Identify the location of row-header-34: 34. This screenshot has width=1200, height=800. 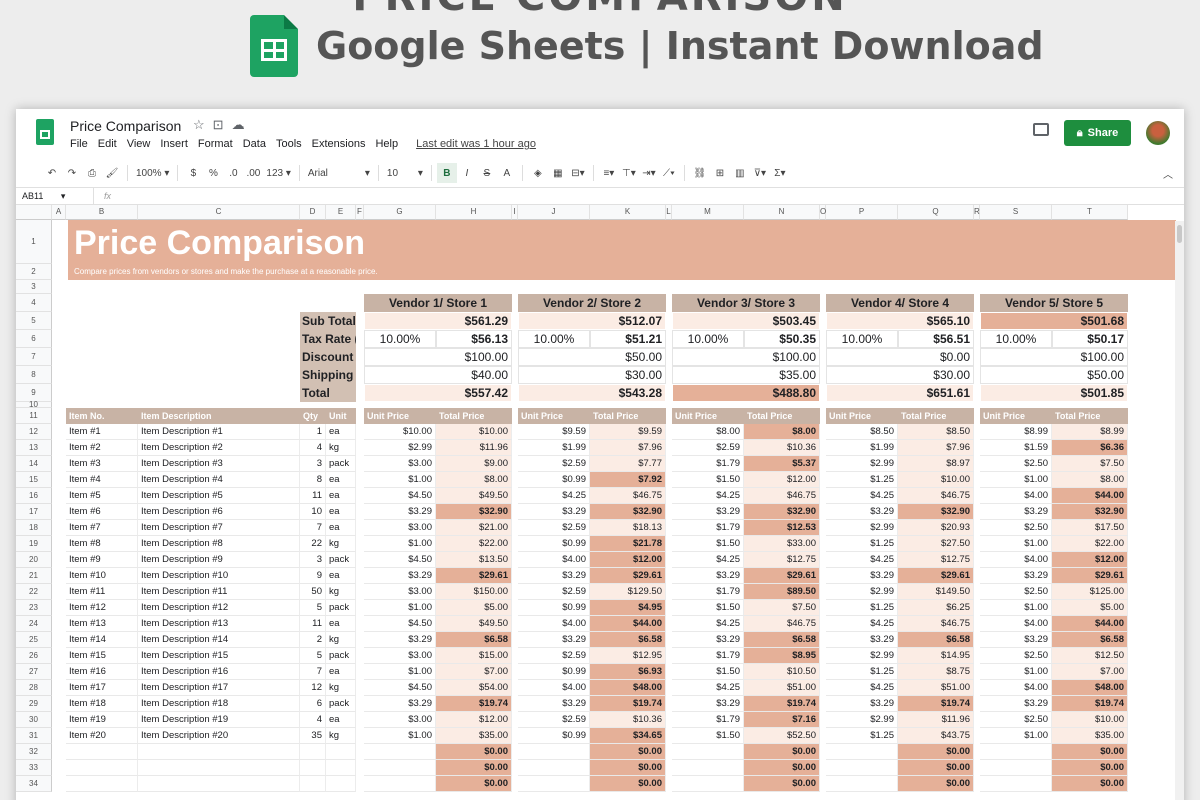
(34, 784).